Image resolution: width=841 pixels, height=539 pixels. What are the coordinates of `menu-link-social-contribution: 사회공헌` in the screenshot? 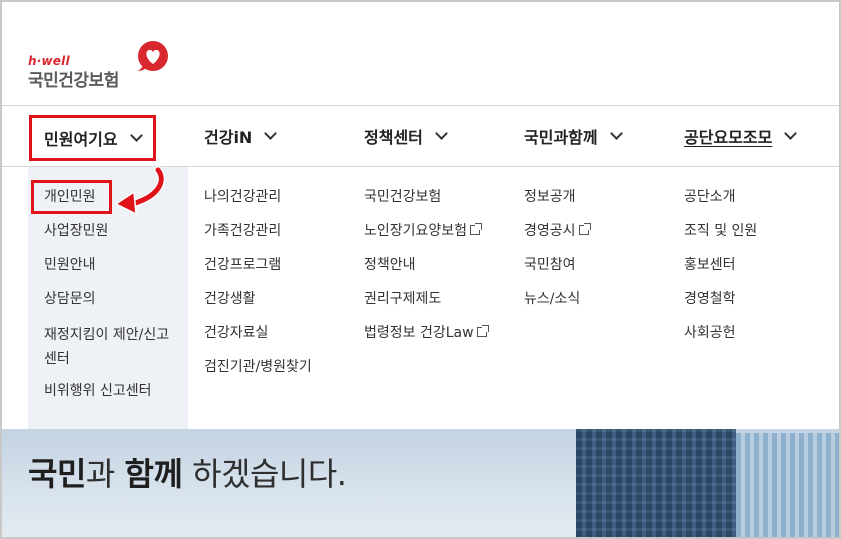 It's located at (720, 333).